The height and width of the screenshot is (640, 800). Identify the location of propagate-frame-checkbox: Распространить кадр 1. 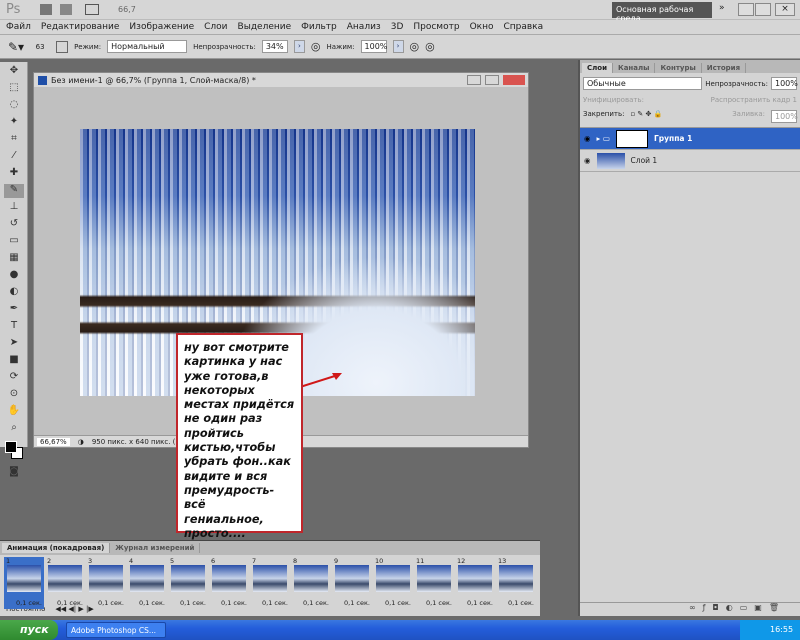
(754, 100).